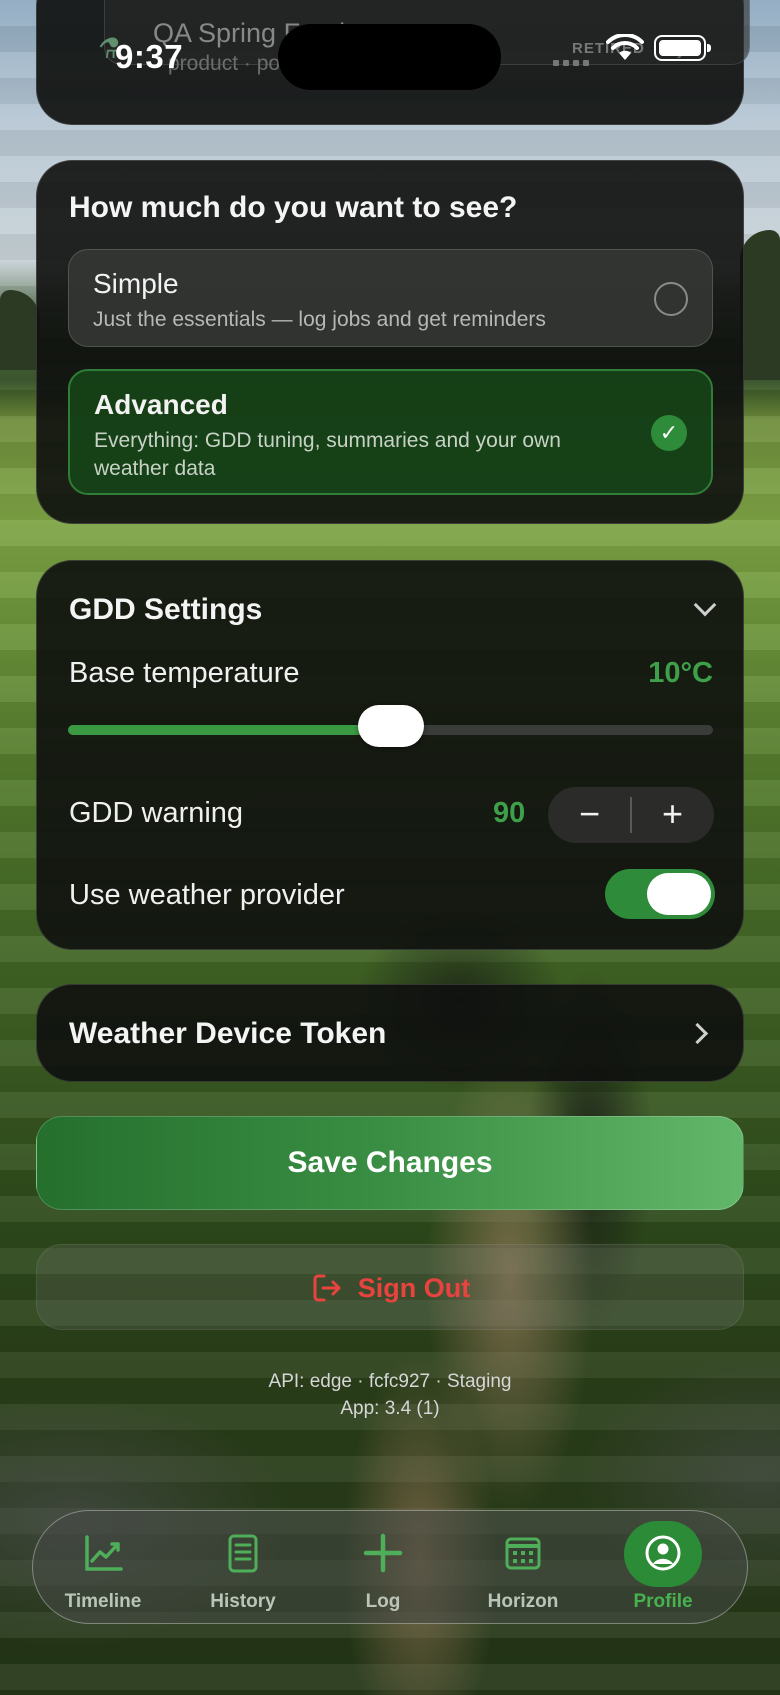 This screenshot has height=1695, width=780. Describe the element at coordinates (136, 283) in the screenshot. I see `option-simple-label: Simple` at that location.